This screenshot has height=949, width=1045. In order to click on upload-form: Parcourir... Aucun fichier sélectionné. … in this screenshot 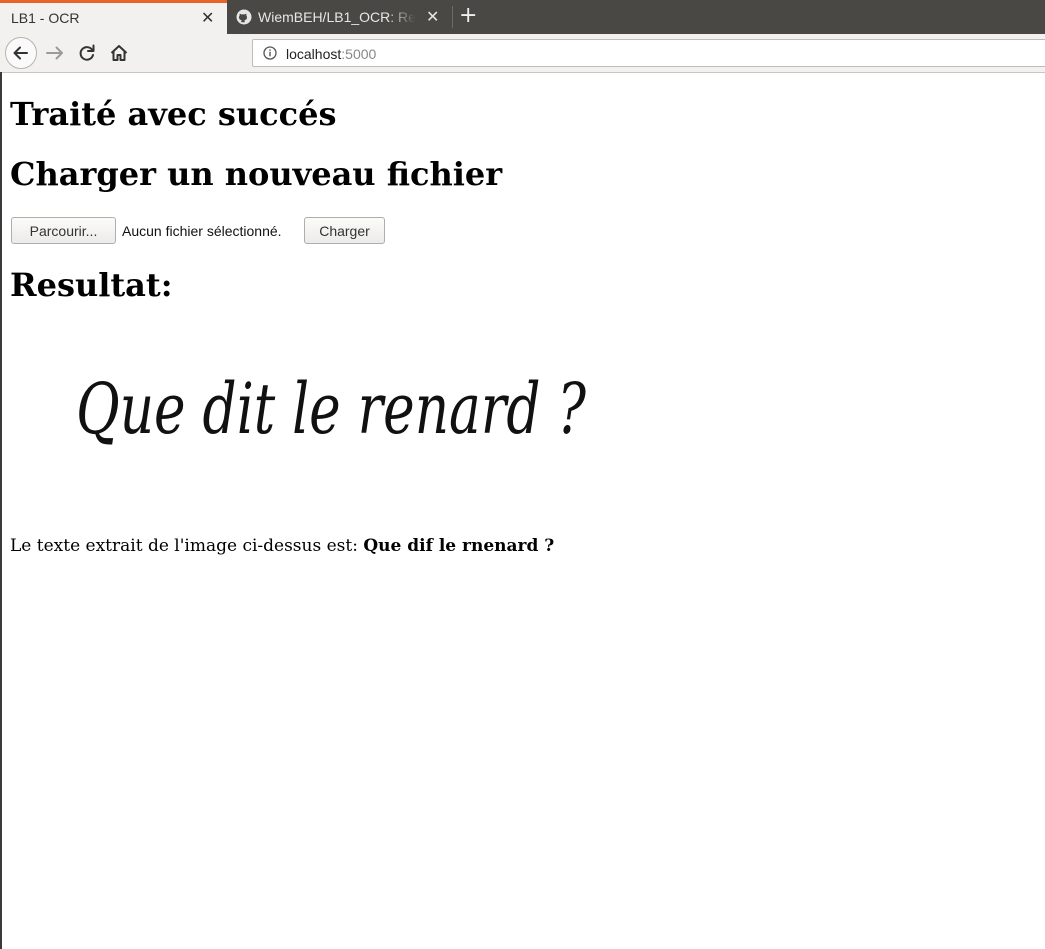, I will do `click(311, 231)`.